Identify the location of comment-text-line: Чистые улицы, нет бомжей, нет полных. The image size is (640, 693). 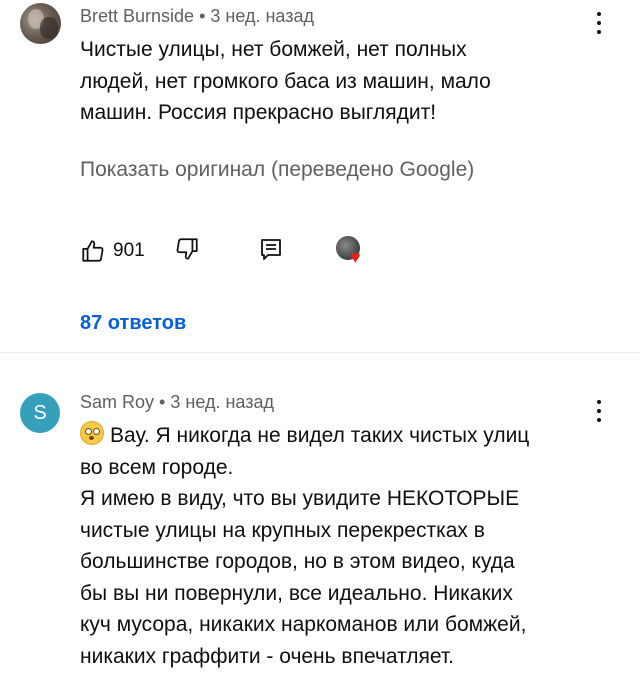
(273, 49).